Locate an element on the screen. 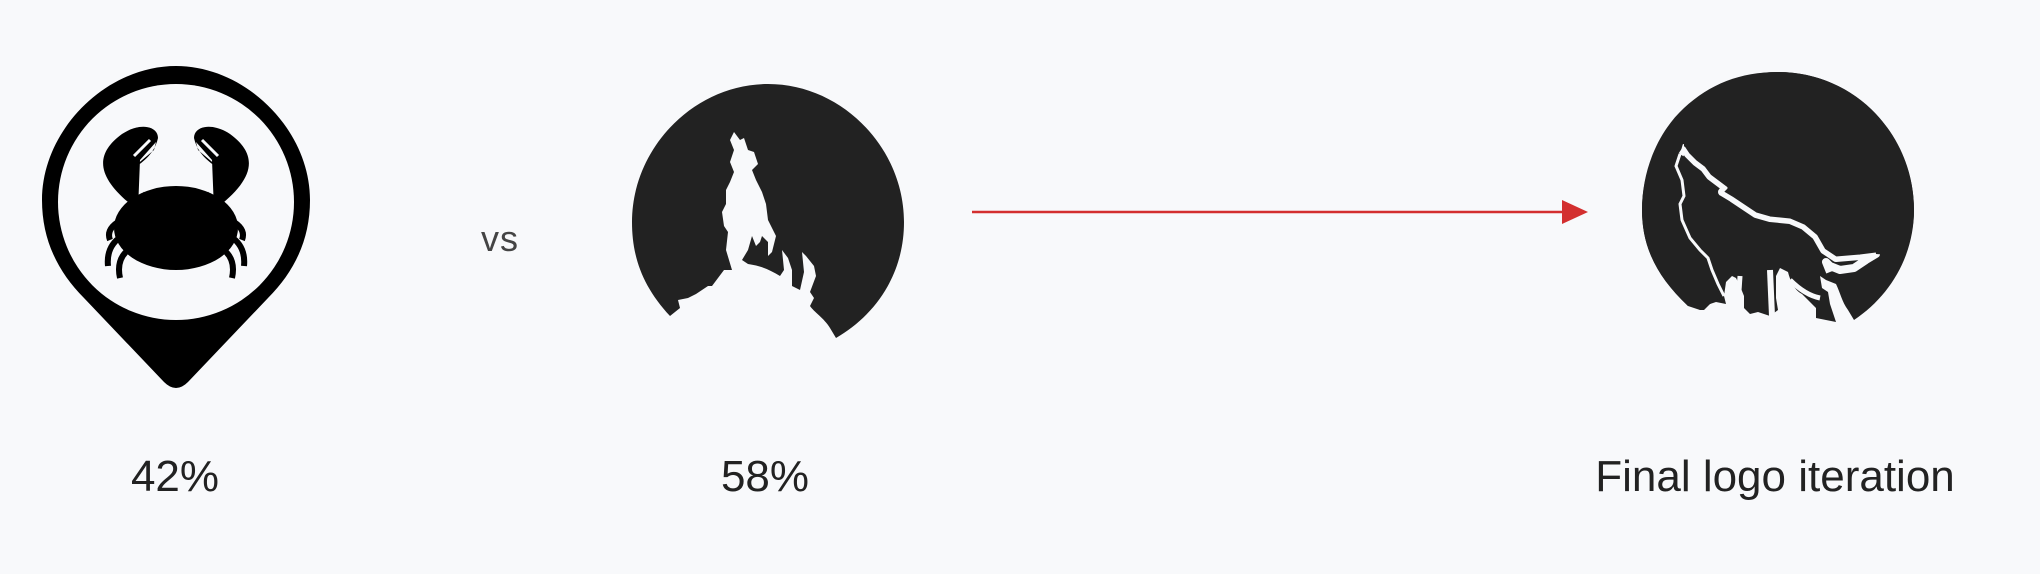 This screenshot has height=574, width=2040. wolf-moon-logo-final is located at coordinates (1780, 205).